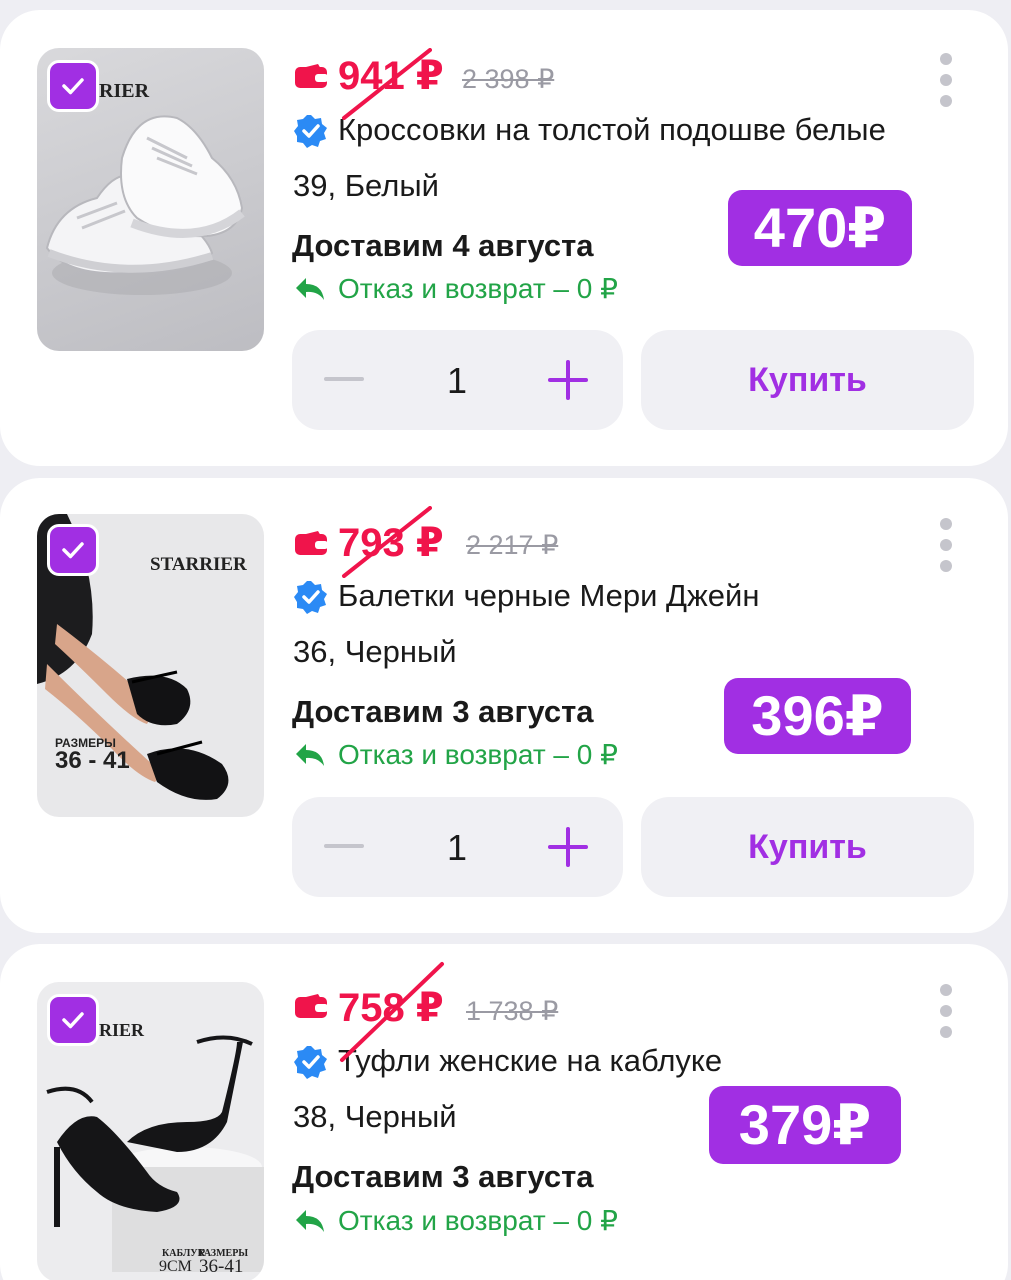 The image size is (1011, 1280). I want to click on delivery-date: Доставим 4 августа, so click(443, 245).